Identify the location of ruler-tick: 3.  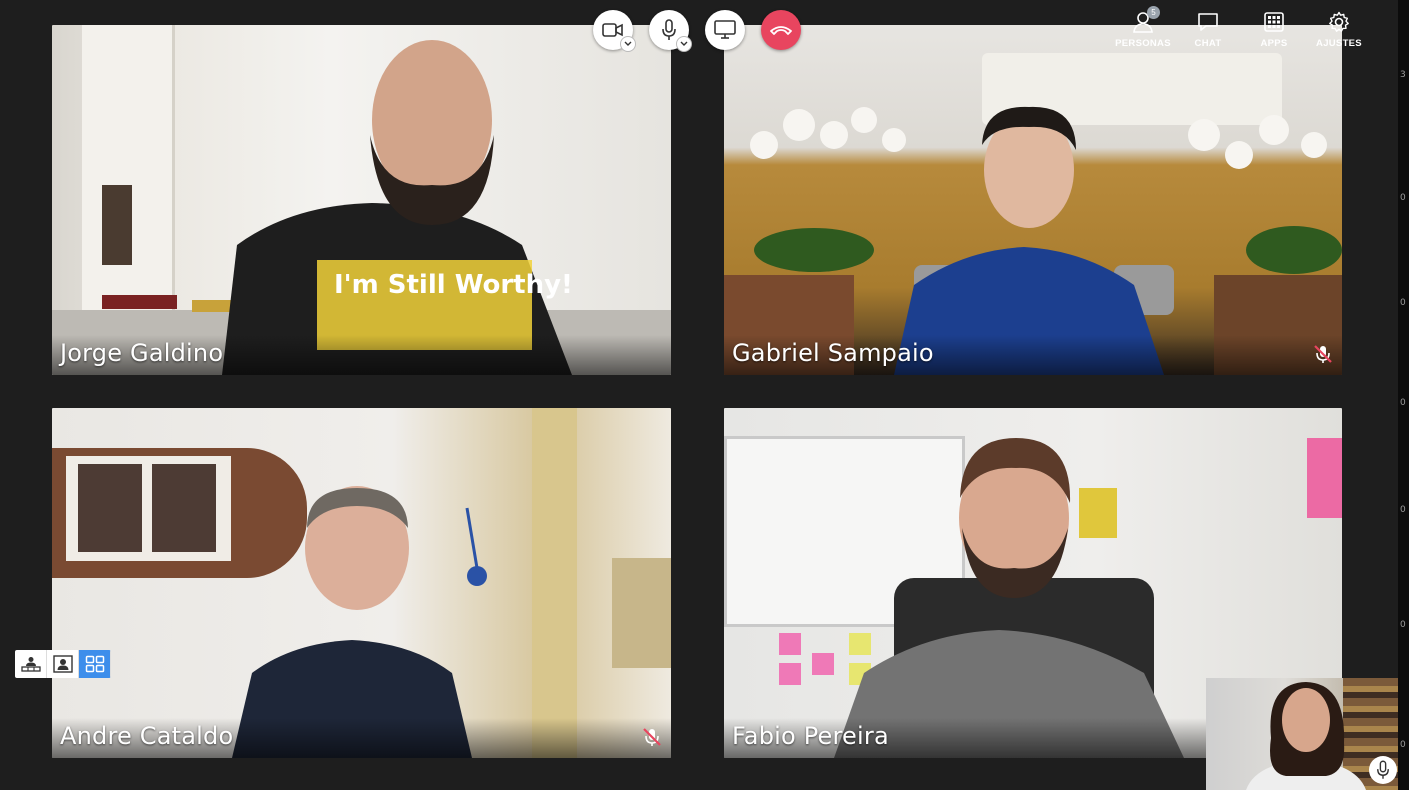
(1403, 75).